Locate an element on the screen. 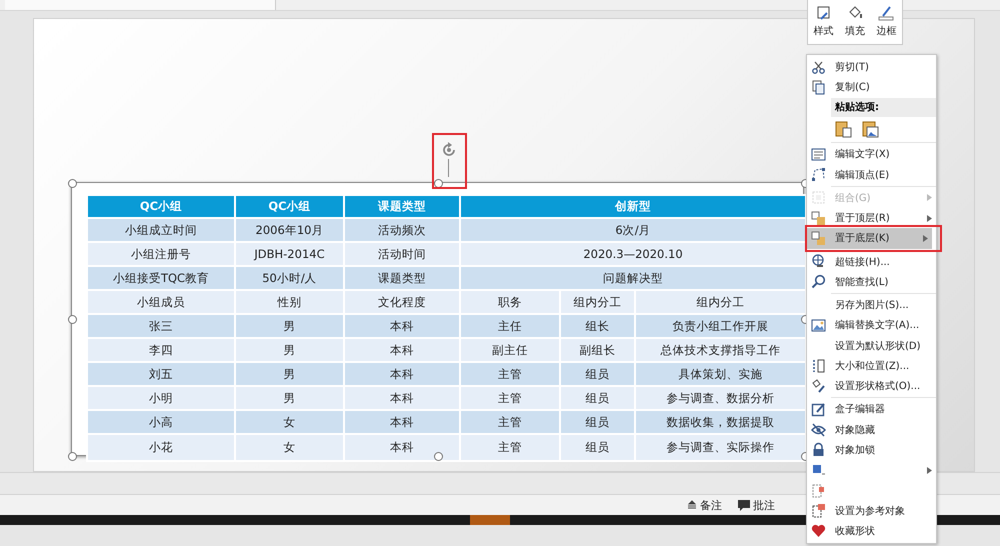 The width and height of the screenshot is (1000, 546). table-cell: 数据收集，数据提取 is located at coordinates (720, 422).